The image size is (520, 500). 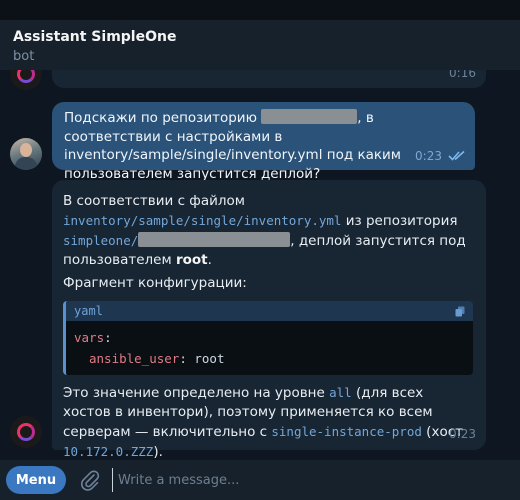 What do you see at coordinates (209, 358) in the screenshot?
I see `code-value: root` at bounding box center [209, 358].